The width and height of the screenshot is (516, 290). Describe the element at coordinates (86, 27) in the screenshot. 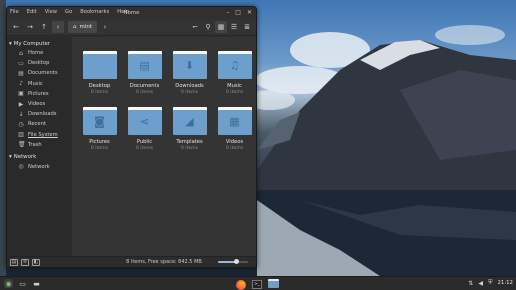

I see `breadcrumb-label: mint` at that location.